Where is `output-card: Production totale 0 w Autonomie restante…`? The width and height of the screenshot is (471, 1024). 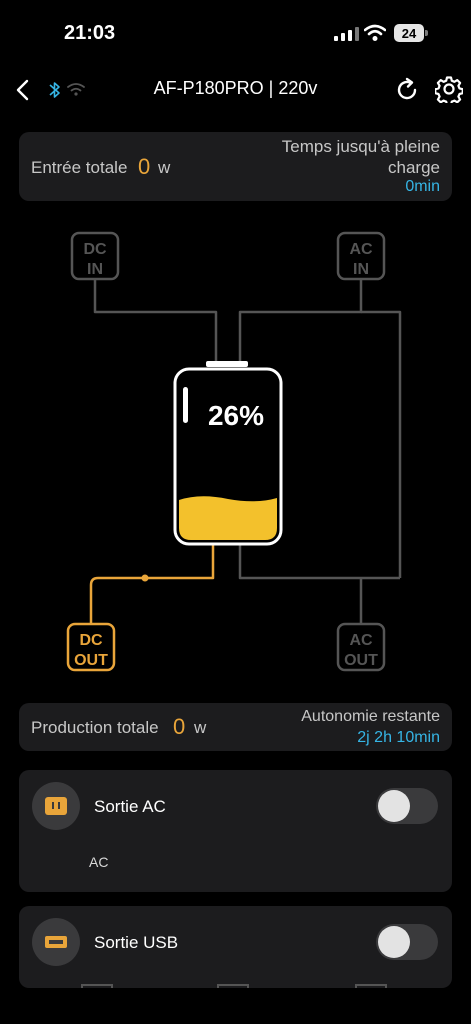 output-card: Production totale 0 w Autonomie restante… is located at coordinates (235, 727).